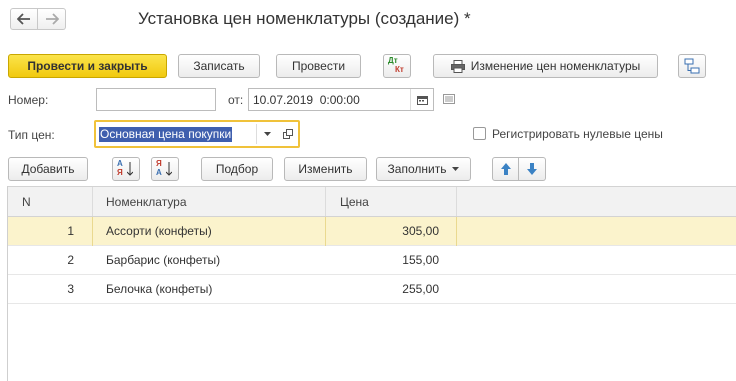 This screenshot has height=381, width=736. I want to click on row-item: Белочка (конфеты), so click(159, 289).